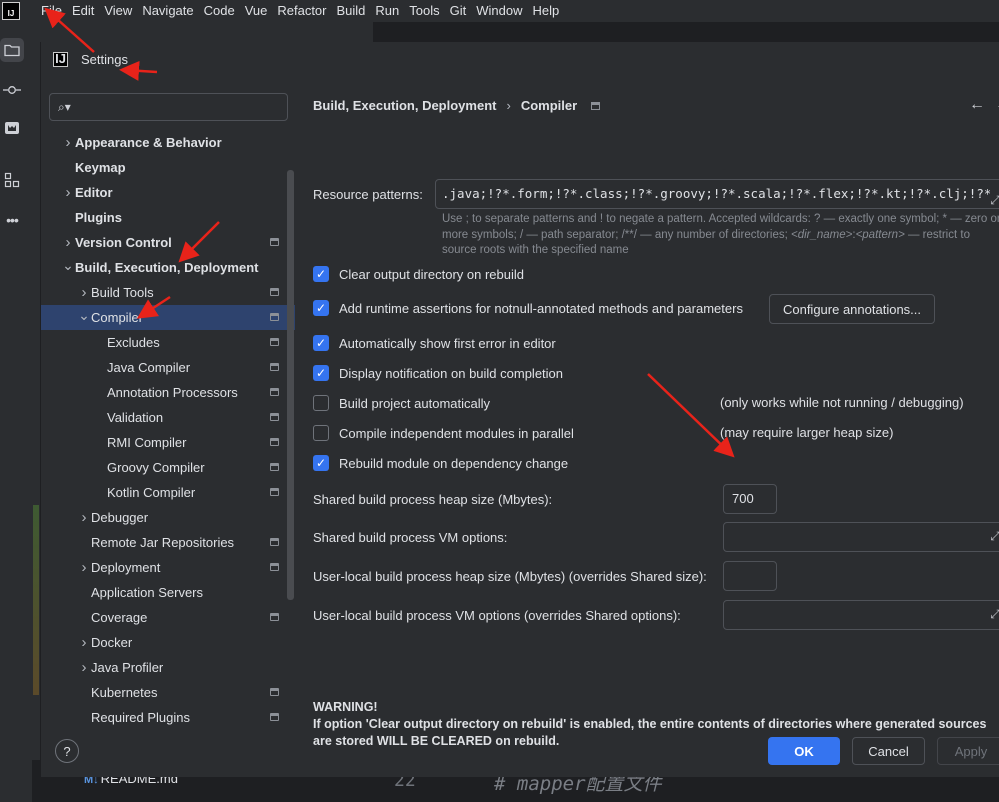  I want to click on tree-item: ⌄ Build, Execution, Deployment, so click(168, 267).